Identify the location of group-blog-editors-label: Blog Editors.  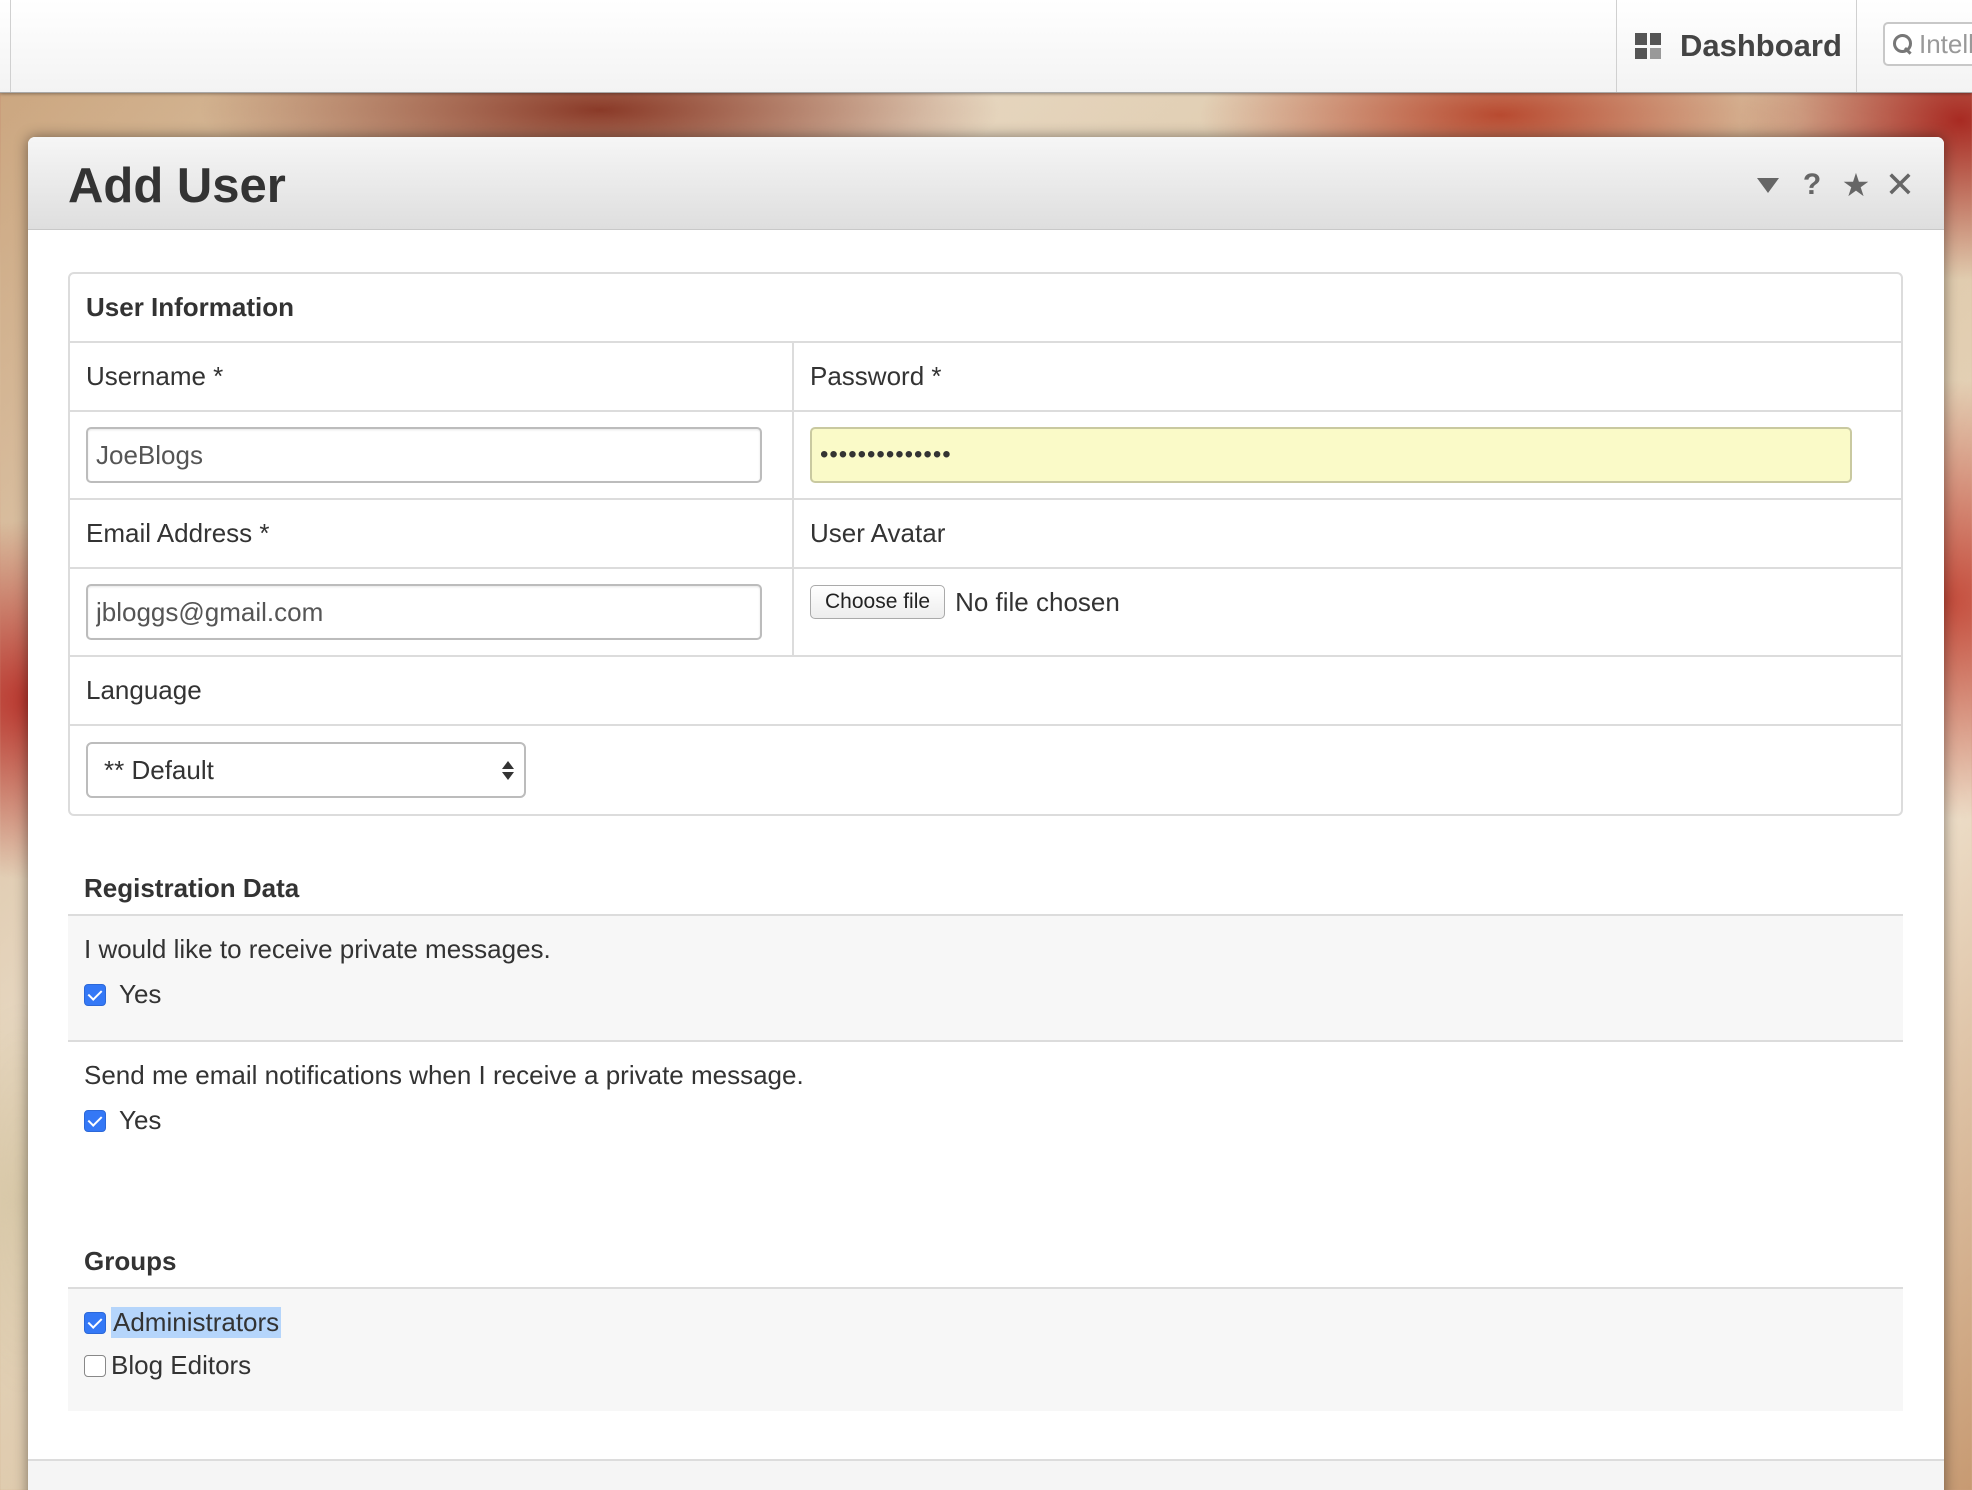
(181, 1365).